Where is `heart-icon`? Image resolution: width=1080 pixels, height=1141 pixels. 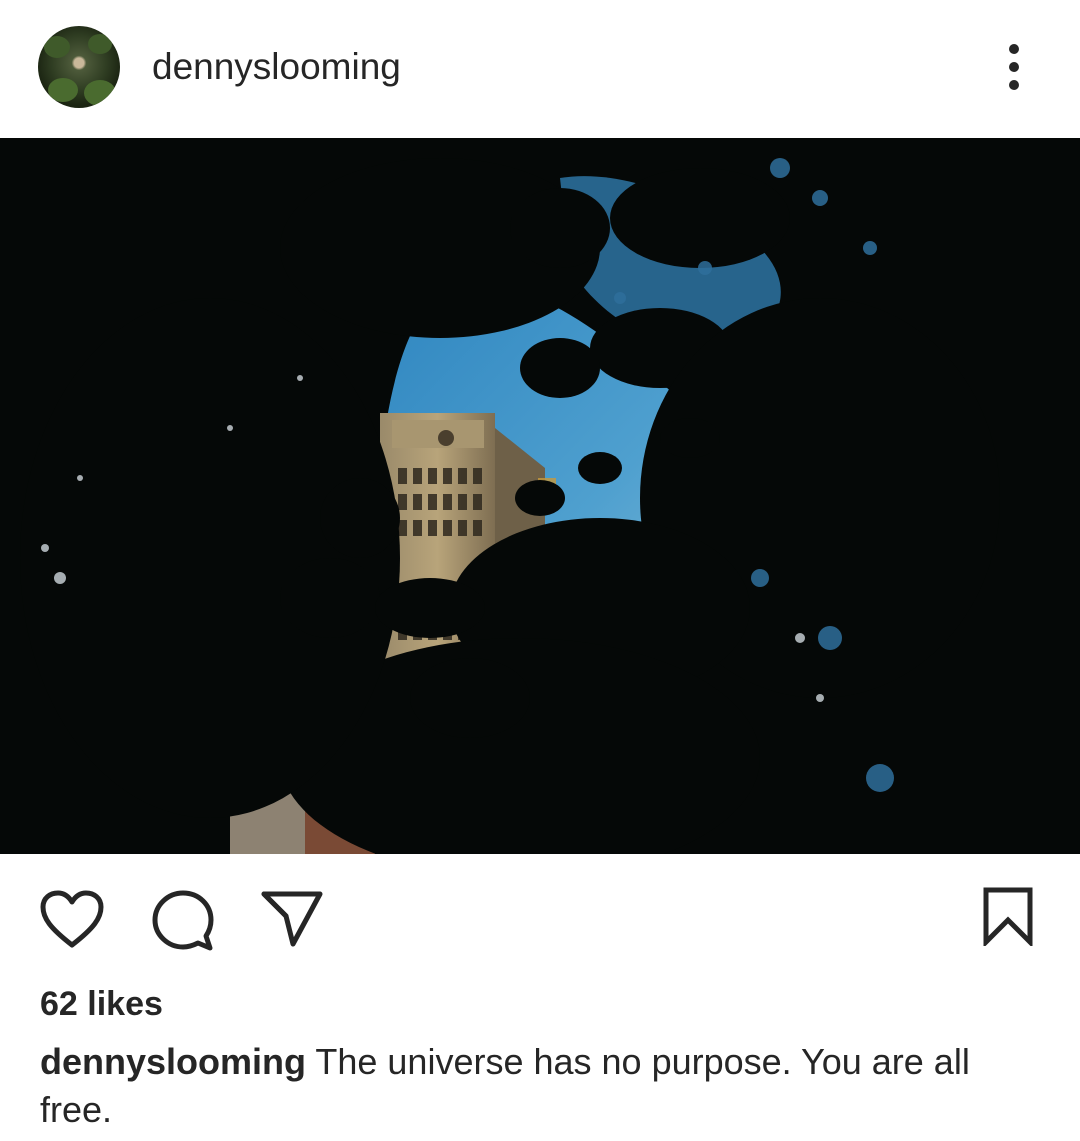
heart-icon is located at coordinates (72, 920).